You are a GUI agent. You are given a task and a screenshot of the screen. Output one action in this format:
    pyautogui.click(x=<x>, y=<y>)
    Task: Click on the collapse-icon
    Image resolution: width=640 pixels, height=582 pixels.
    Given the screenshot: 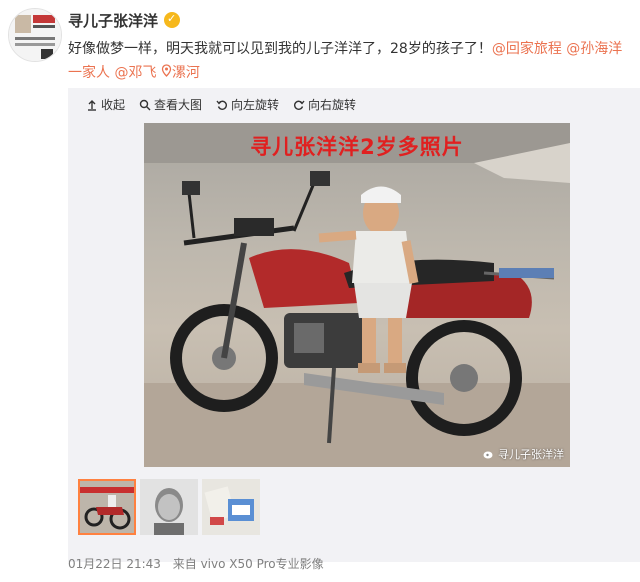 What is the action you would take?
    pyautogui.click(x=92, y=105)
    